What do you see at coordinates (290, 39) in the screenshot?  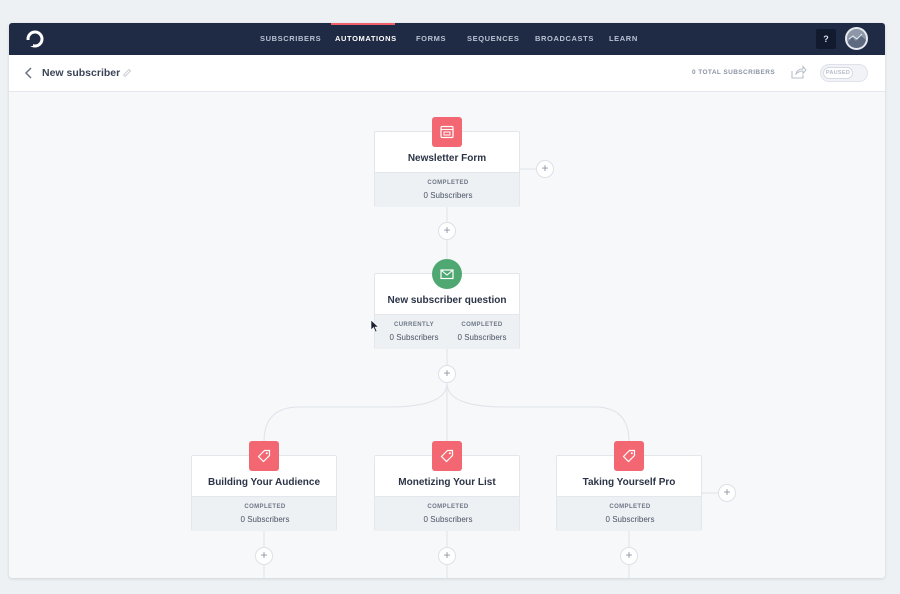 I see `nav-item-subscribers: SUBSCRIBERS` at bounding box center [290, 39].